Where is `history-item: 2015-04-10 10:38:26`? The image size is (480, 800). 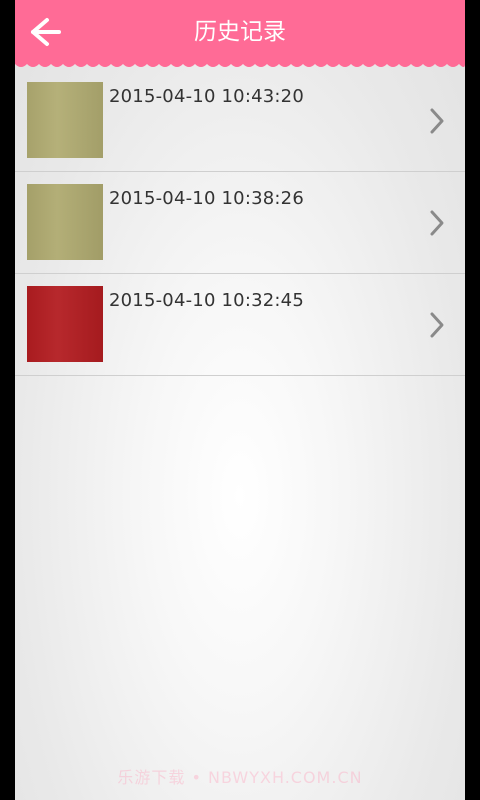
history-item: 2015-04-10 10:38:26 is located at coordinates (240, 223).